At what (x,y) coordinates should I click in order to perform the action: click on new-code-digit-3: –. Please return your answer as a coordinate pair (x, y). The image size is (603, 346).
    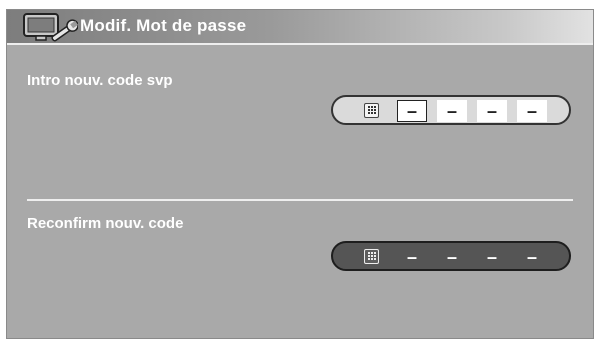
    Looking at the image, I should click on (492, 111).